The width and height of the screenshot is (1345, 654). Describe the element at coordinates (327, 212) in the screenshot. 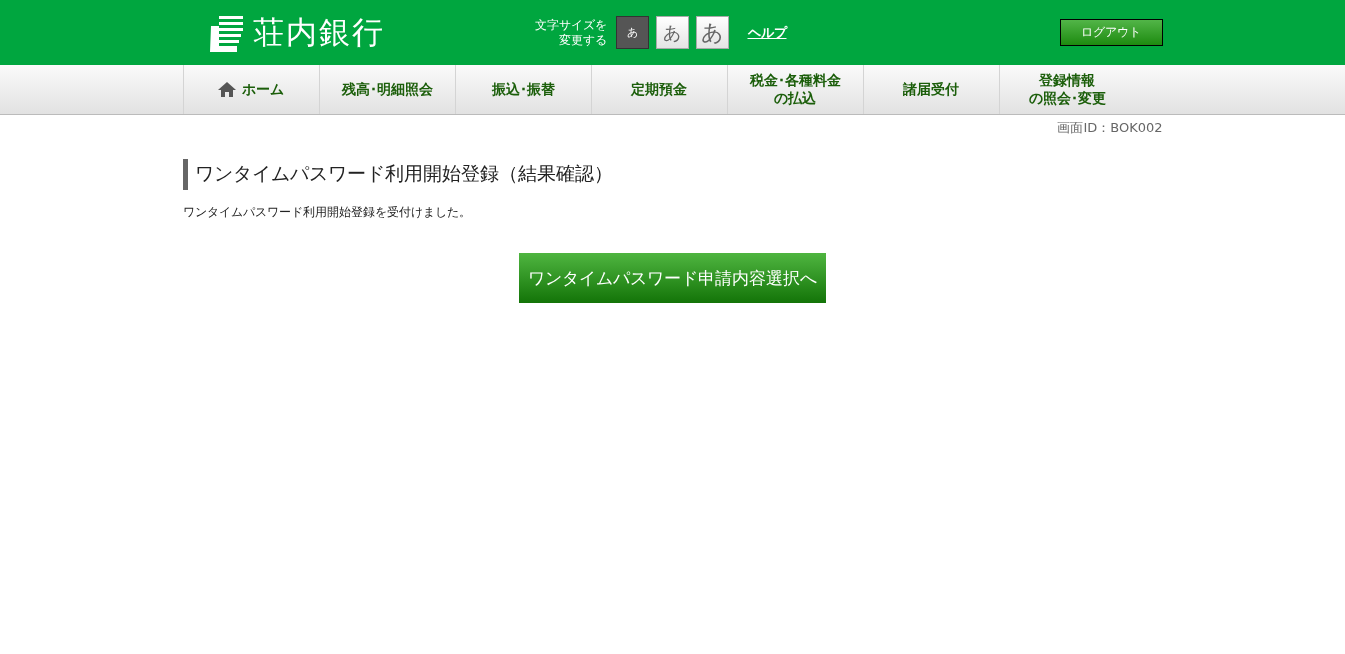

I see `result-message: ワンタイムパスワード利用開始登録を受付けました。` at that location.